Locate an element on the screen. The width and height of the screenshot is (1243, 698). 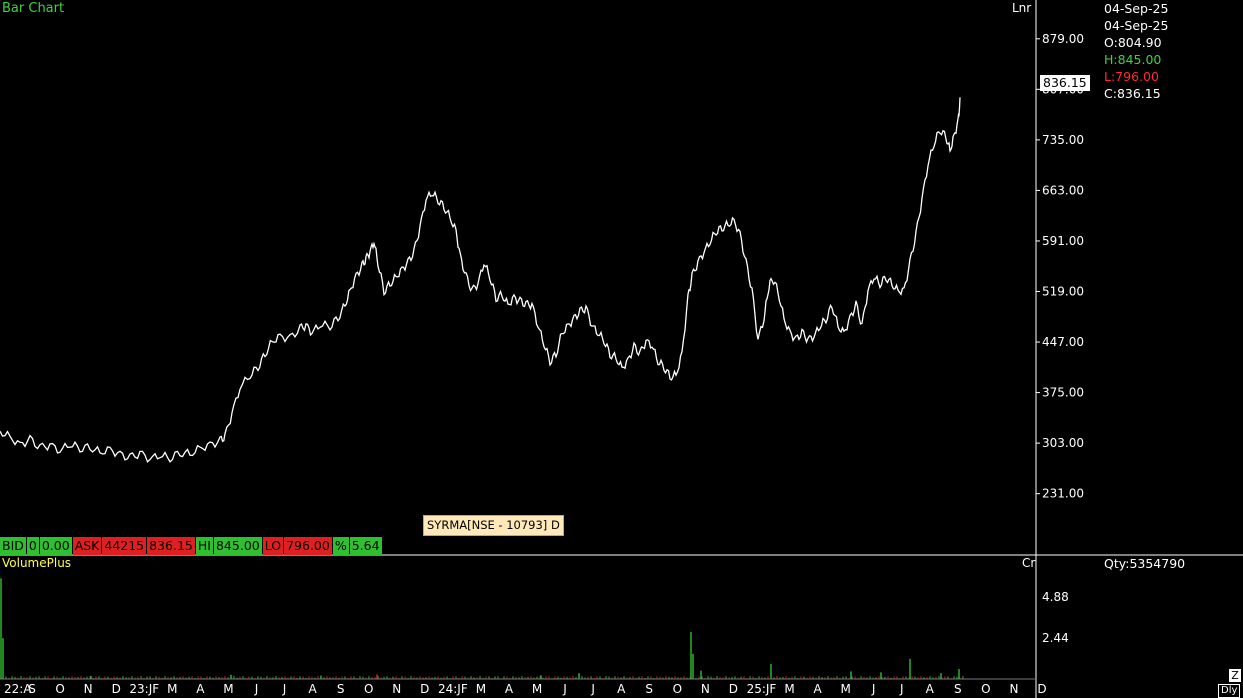
volume-axis: 2.44 4.88 is located at coordinates (1055, 617).